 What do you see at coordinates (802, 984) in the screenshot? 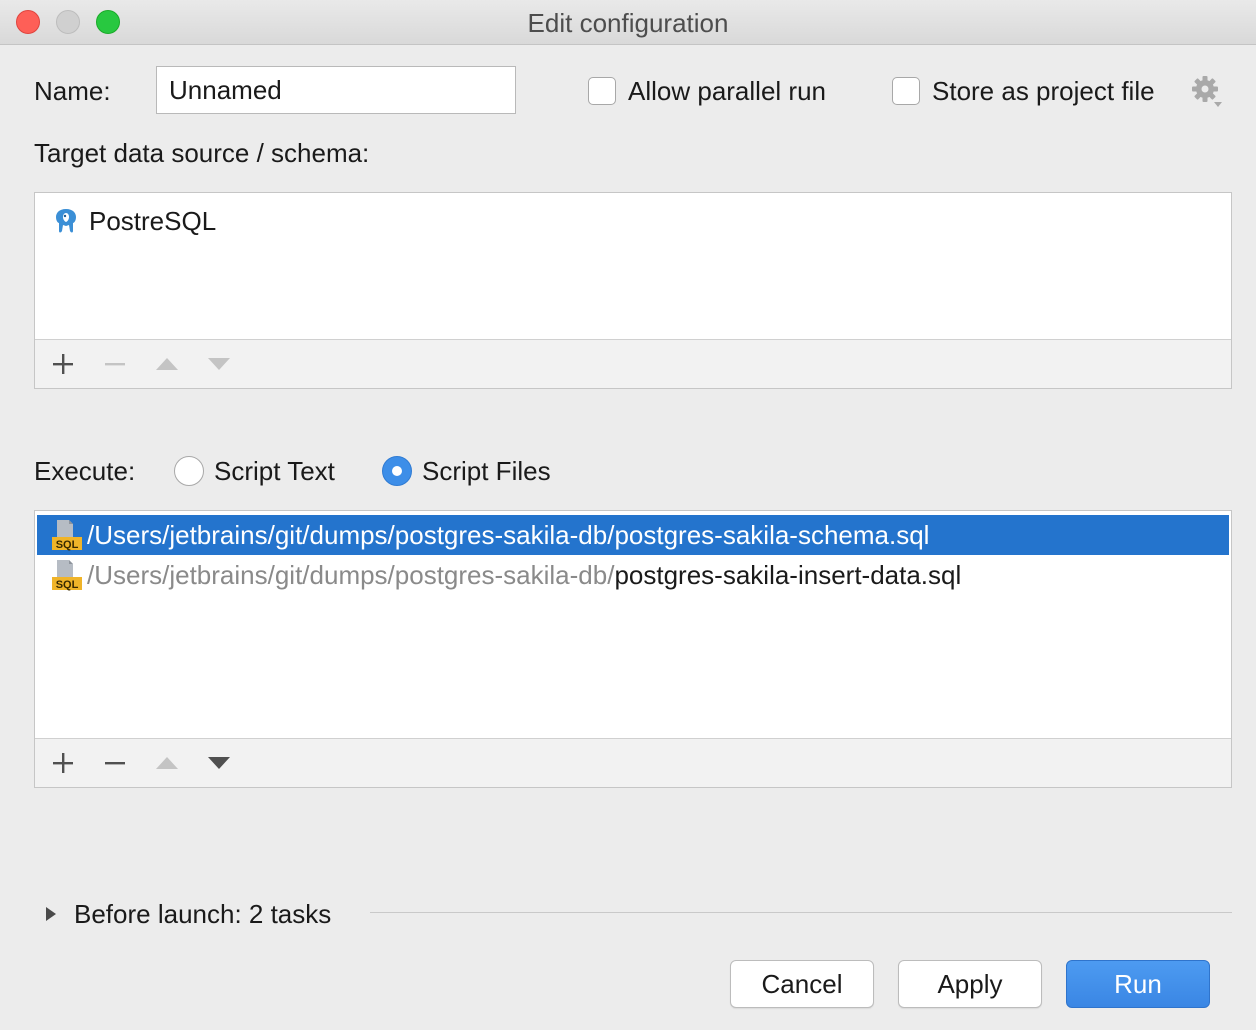
I see `cancel-button: Cancel` at bounding box center [802, 984].